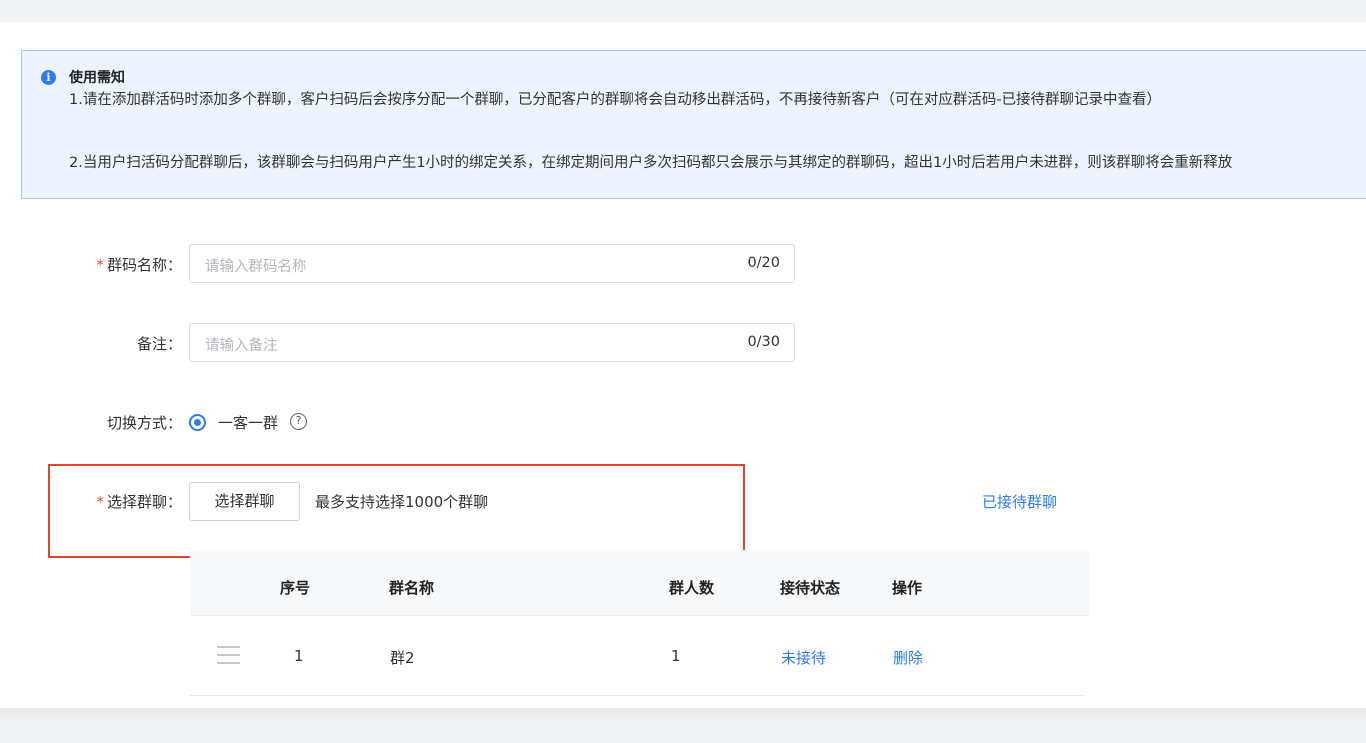 The image size is (1366, 743). What do you see at coordinates (810, 588) in the screenshot?
I see `header-status: 接待状态` at bounding box center [810, 588].